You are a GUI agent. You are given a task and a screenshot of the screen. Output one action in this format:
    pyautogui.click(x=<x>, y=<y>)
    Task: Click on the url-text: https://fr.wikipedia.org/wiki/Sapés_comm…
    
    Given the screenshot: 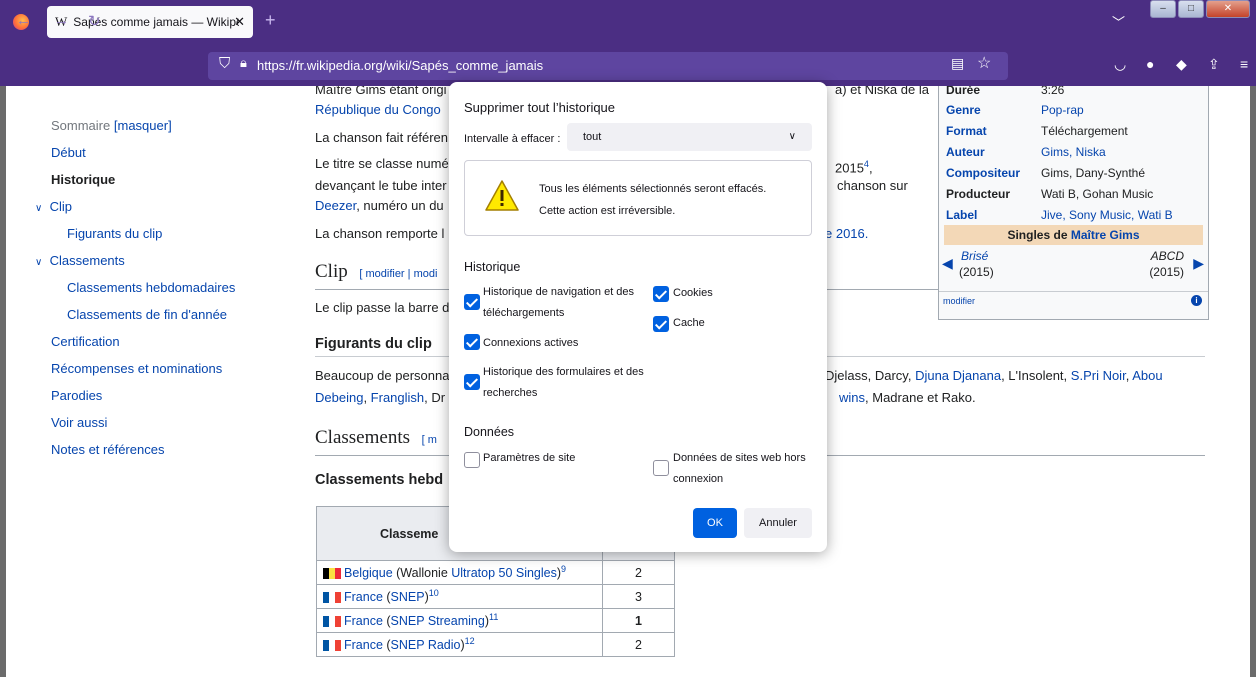 What is the action you would take?
    pyautogui.click(x=400, y=65)
    